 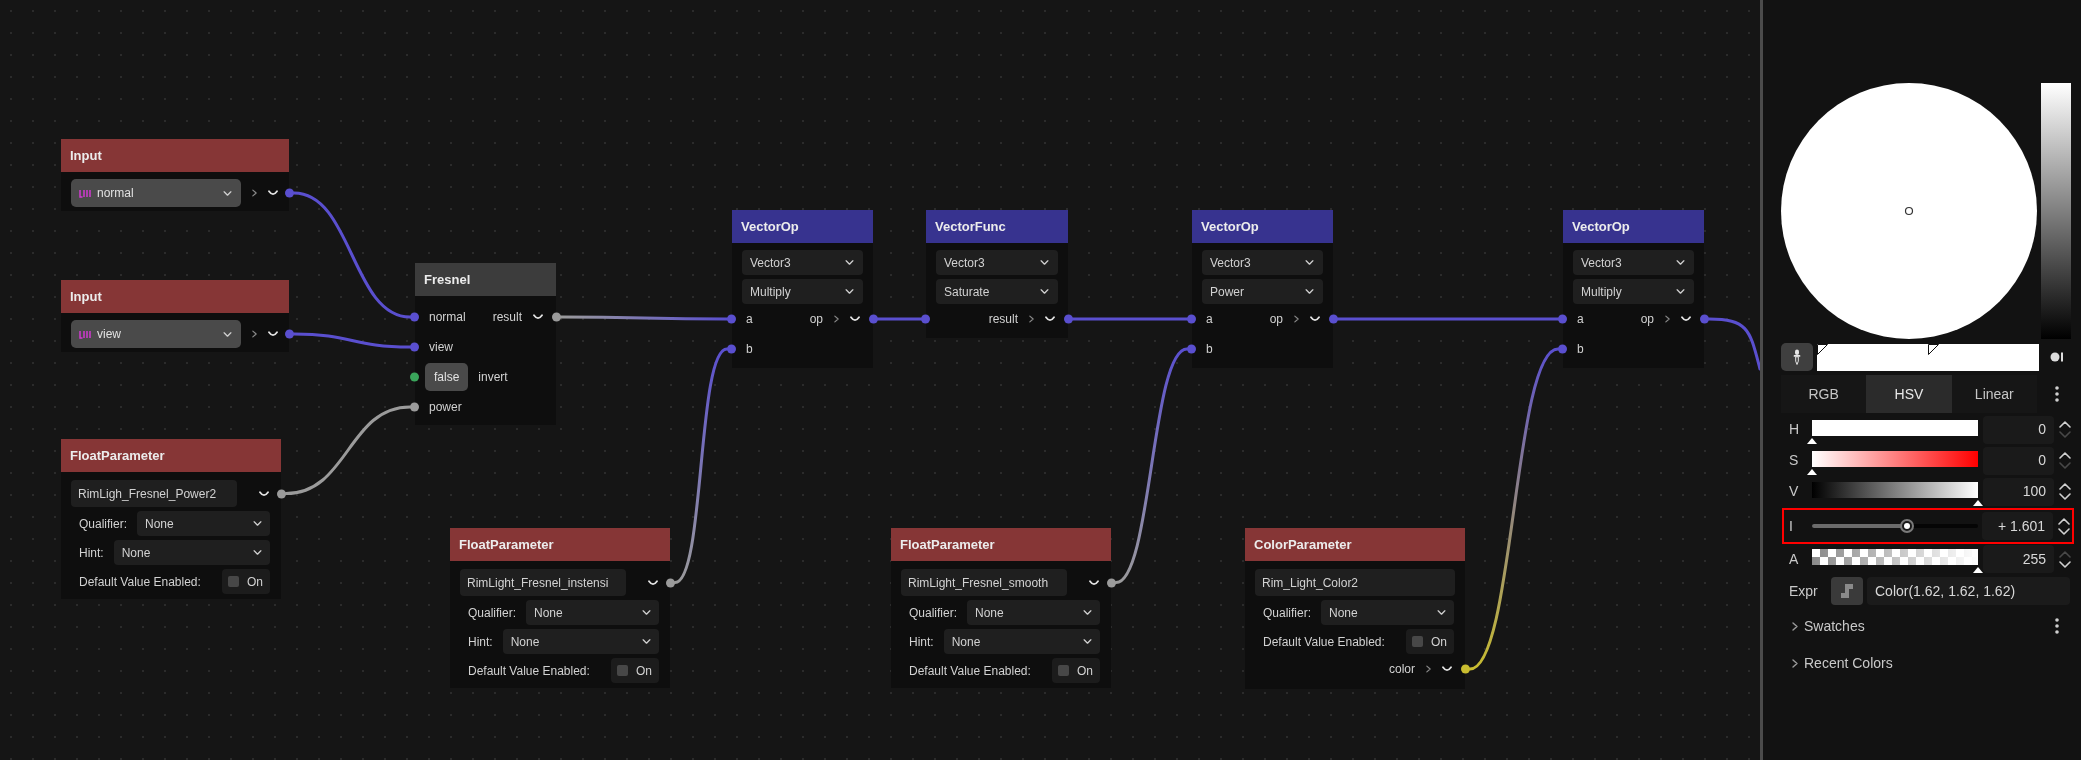 What do you see at coordinates (543, 582) in the screenshot?
I see `name-field: RimLight_Fresnel_instensi` at bounding box center [543, 582].